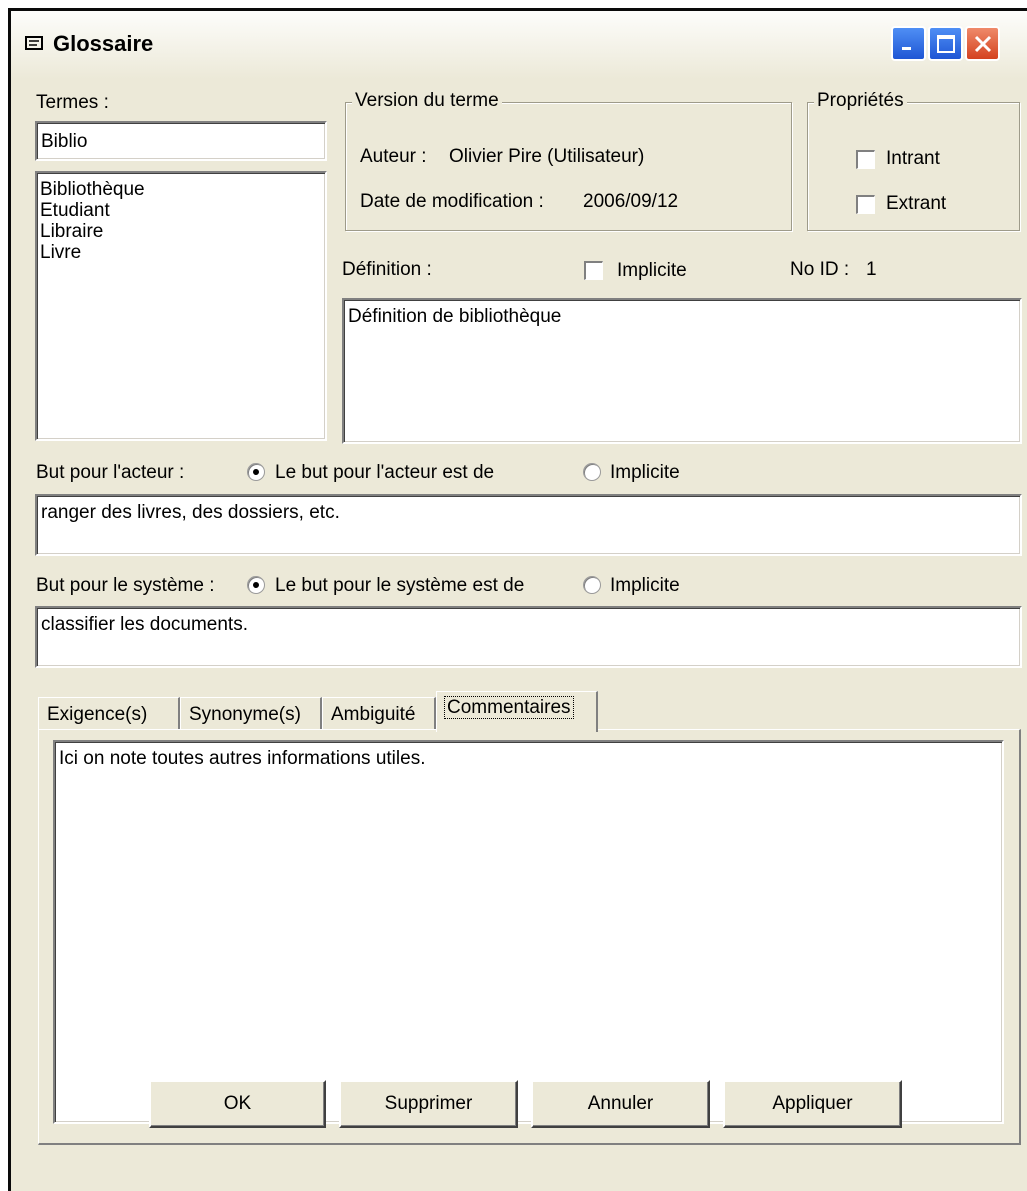  What do you see at coordinates (593, 270) in the screenshot?
I see `definition-implicit-checkbox` at bounding box center [593, 270].